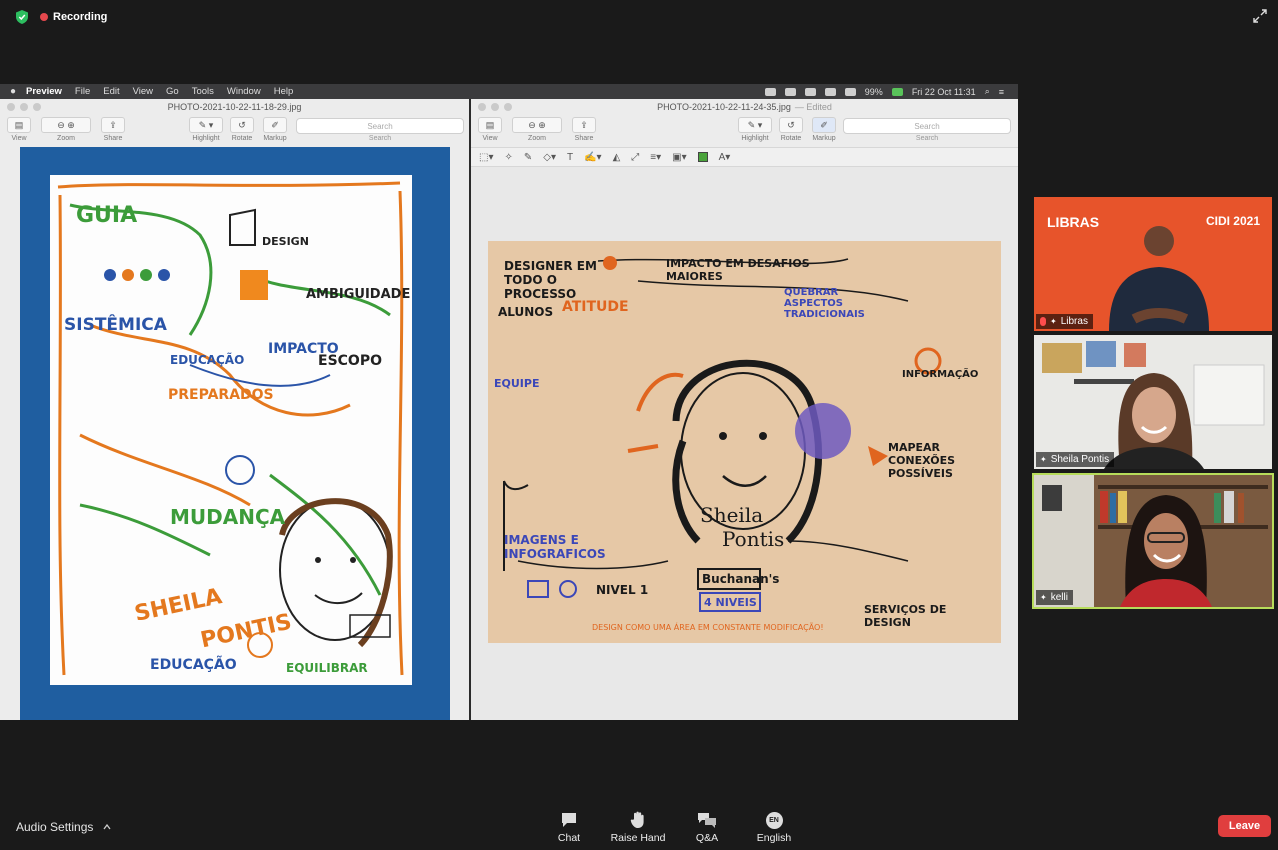  I want to click on recording-indicator: Recording, so click(73, 17).